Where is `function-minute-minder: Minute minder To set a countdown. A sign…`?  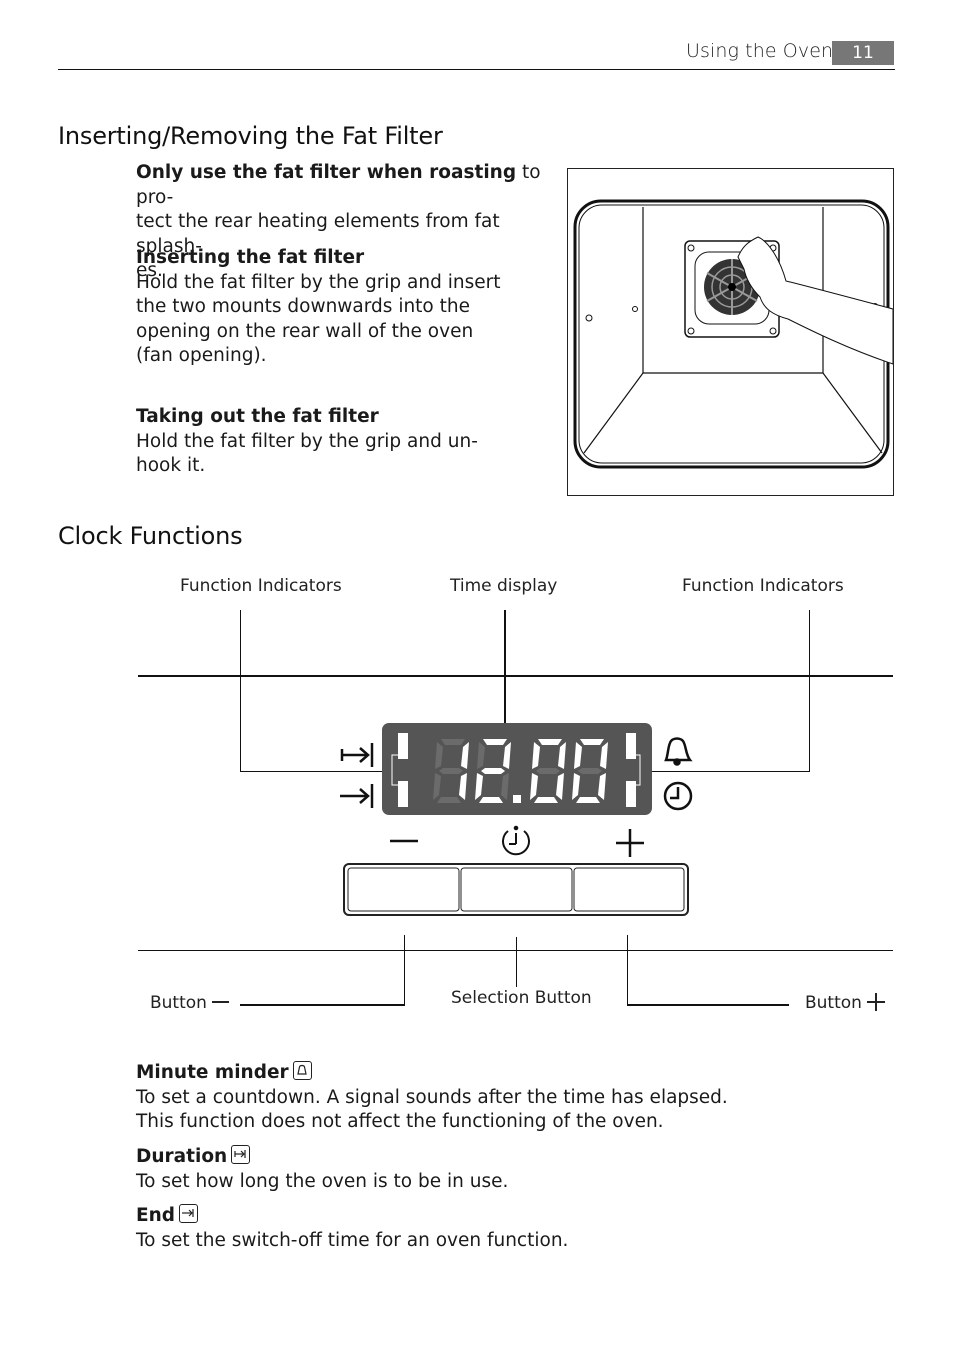
function-minute-minder: Minute minder To set a countdown. A sign… is located at coordinates (432, 1098).